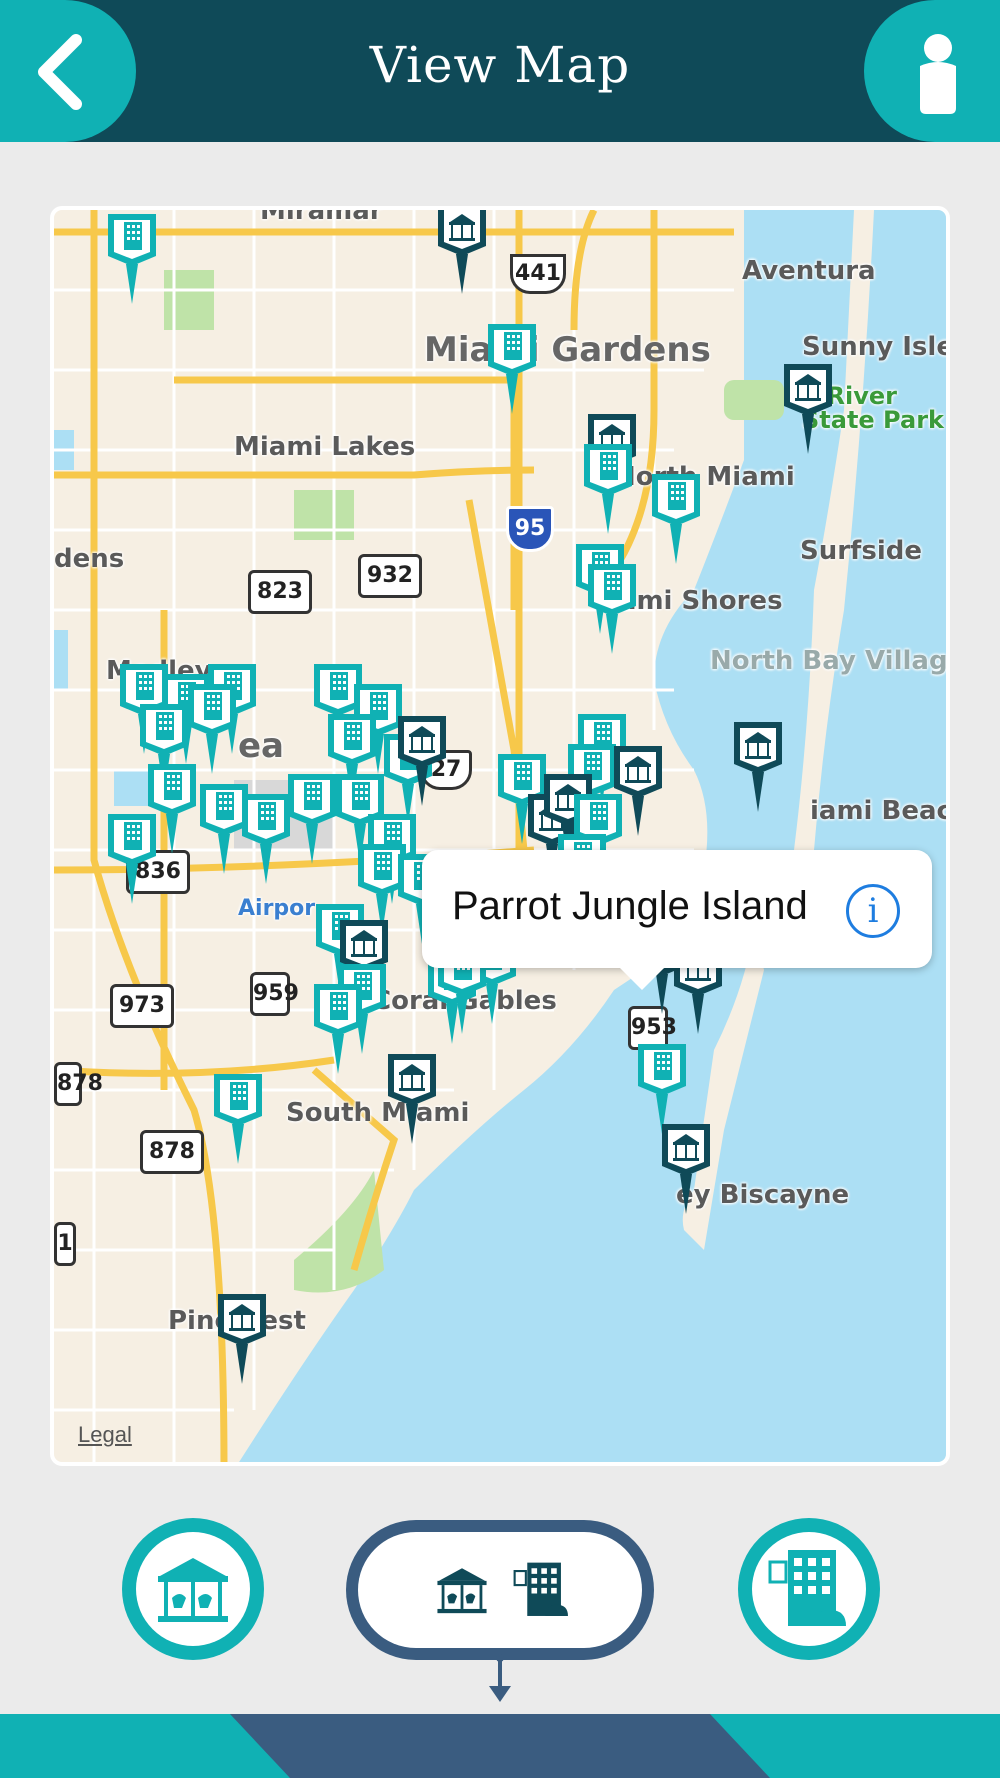  Describe the element at coordinates (65, 1244) in the screenshot. I see `road-shield-1: 1` at that location.